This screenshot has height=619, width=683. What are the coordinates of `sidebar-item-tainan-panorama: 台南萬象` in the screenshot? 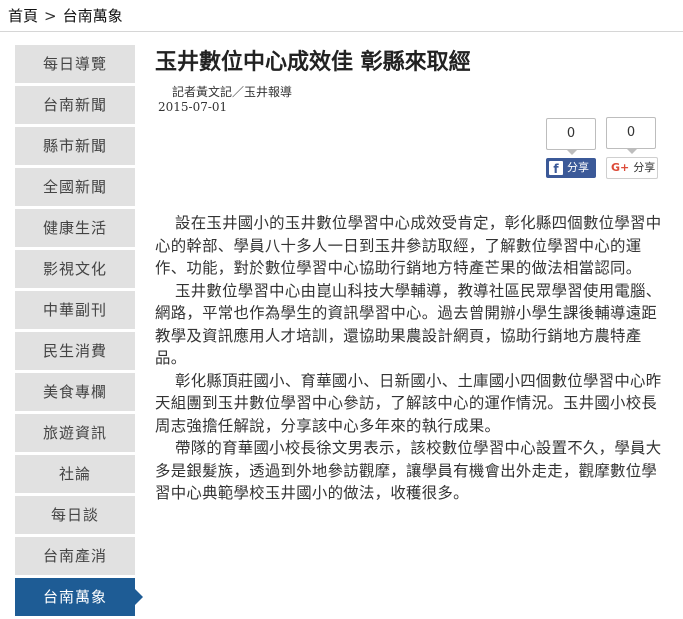 It's located at (79, 597).